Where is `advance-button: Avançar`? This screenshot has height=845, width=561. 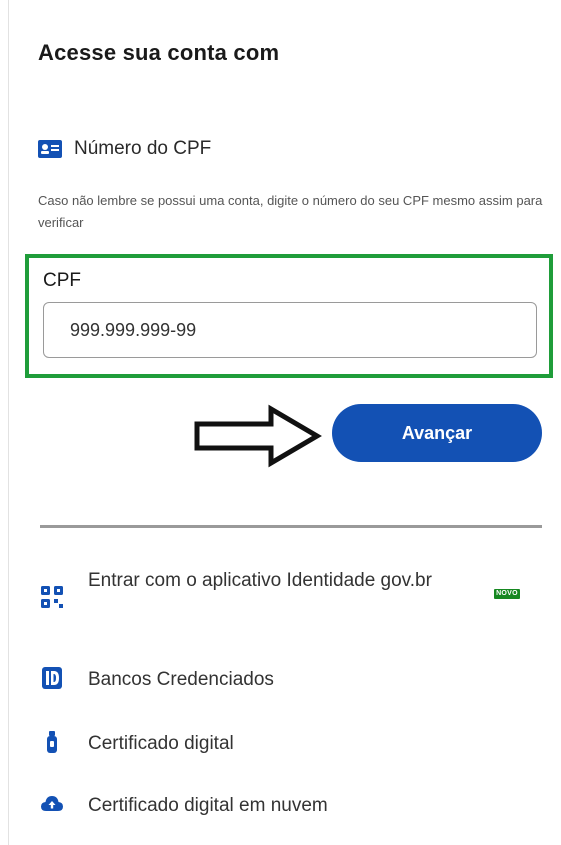 advance-button: Avançar is located at coordinates (437, 433).